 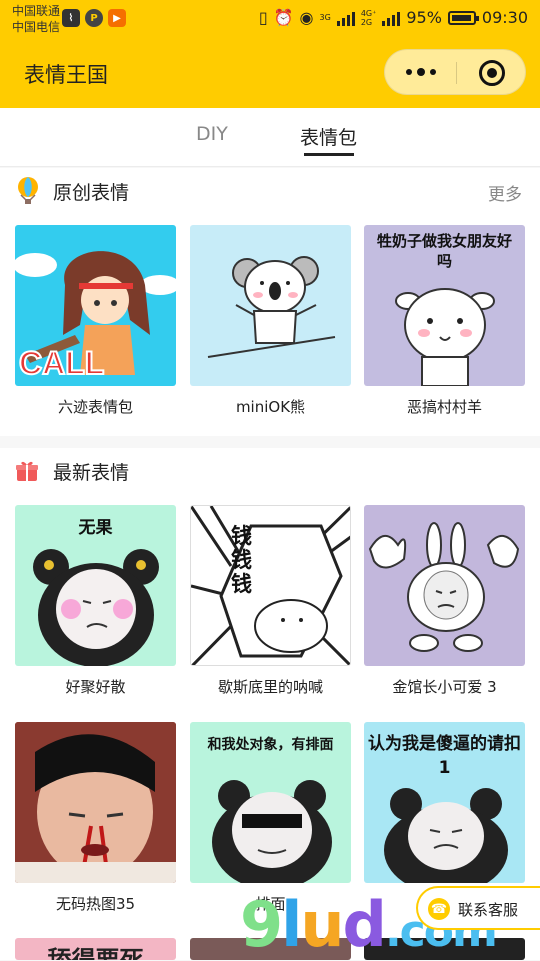 I want to click on emoji-pack-card: 牲奶子做我女朋友好吗 恶搞村村羊, so click(x=444, y=321).